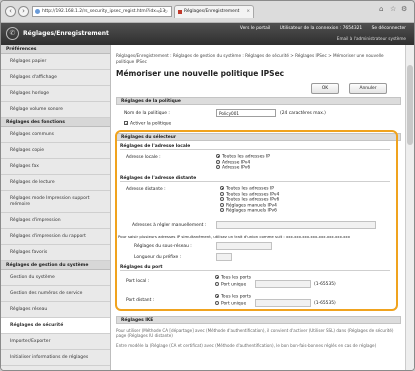 This screenshot has height=371, width=415. I want to click on sidebar-item-print: Réglages d'impression, so click(55, 221).